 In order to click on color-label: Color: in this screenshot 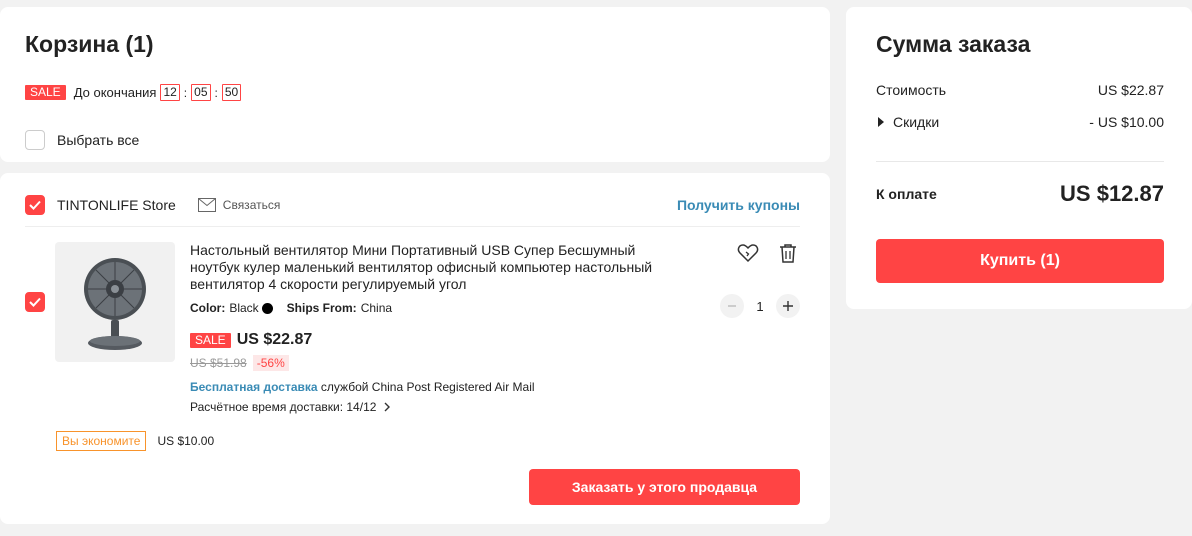, I will do `click(208, 308)`.